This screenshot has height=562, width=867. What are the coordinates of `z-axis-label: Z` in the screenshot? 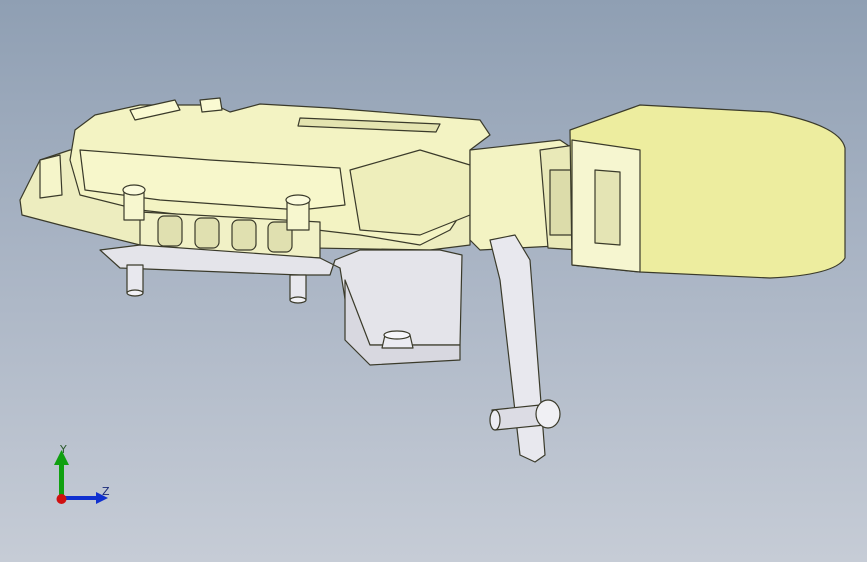 It's located at (106, 491).